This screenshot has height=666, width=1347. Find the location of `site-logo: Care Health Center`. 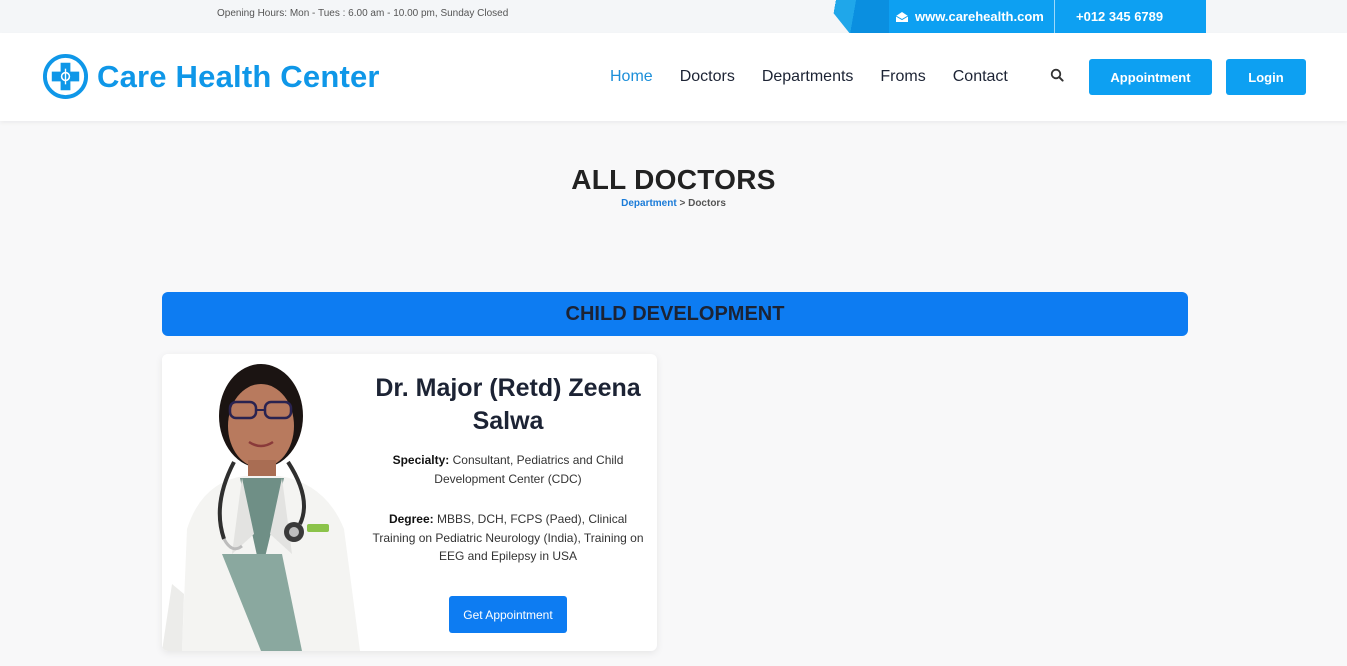

site-logo: Care Health Center is located at coordinates (211, 76).